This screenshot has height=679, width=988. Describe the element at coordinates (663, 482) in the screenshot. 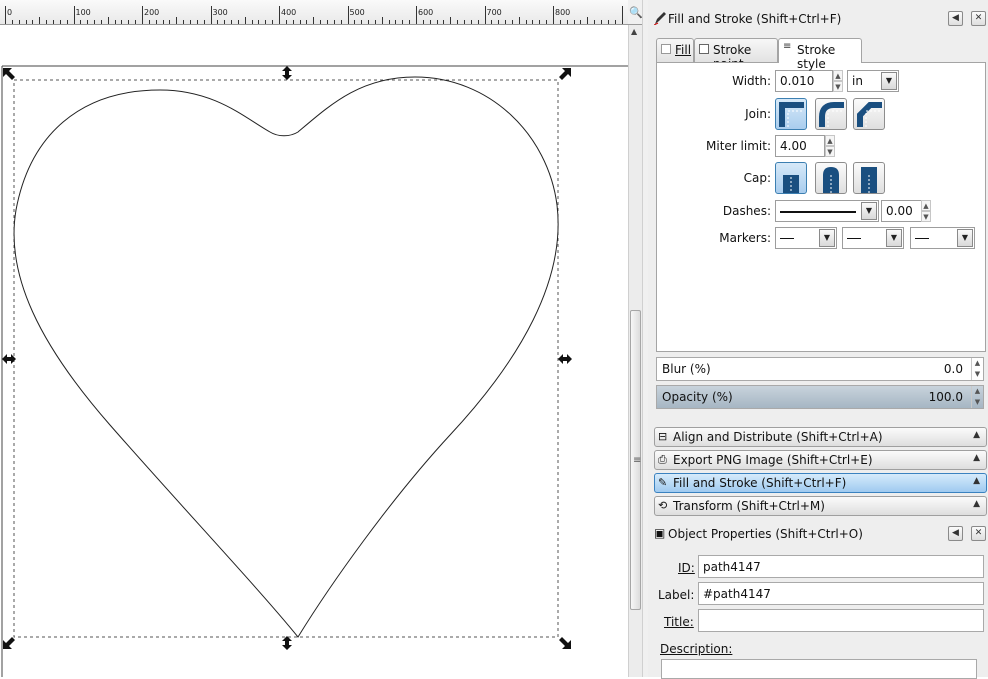

I see `fill-stroke-icon: ✎` at that location.